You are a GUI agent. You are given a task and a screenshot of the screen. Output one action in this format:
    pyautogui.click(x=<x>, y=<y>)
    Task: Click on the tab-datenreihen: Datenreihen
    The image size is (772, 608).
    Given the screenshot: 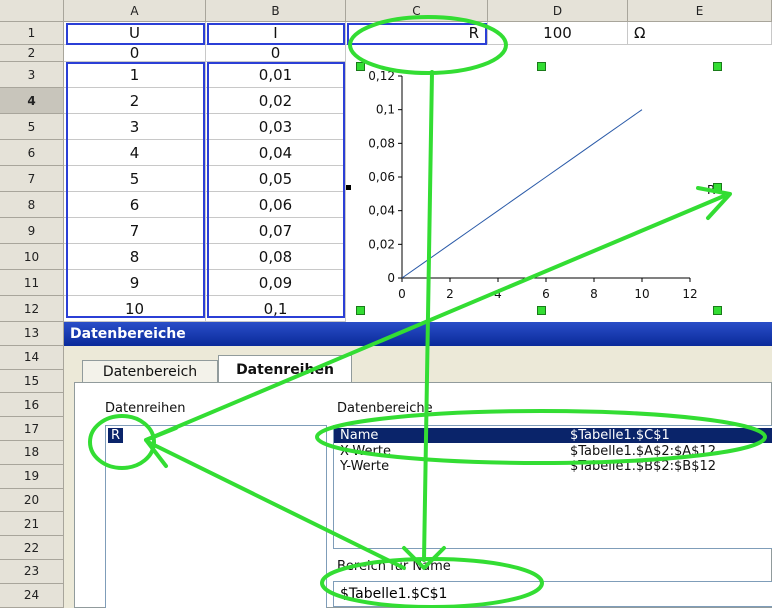 What is the action you would take?
    pyautogui.click(x=285, y=369)
    